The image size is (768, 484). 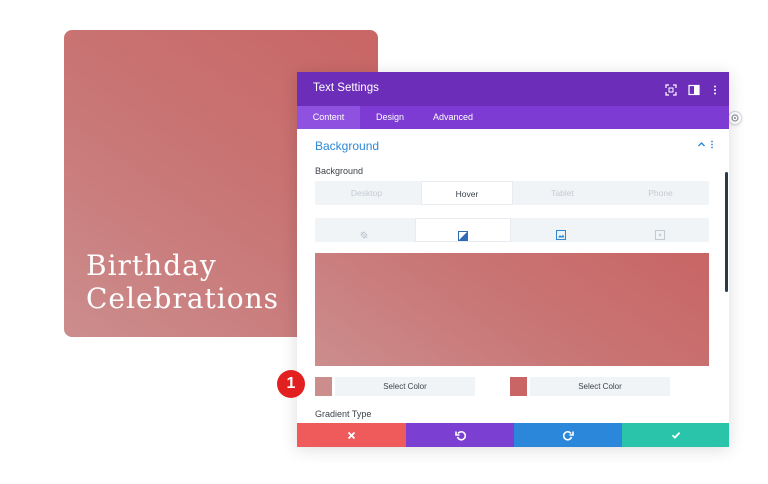 I want to click on gradient-stop-2-swatch, so click(x=518, y=386).